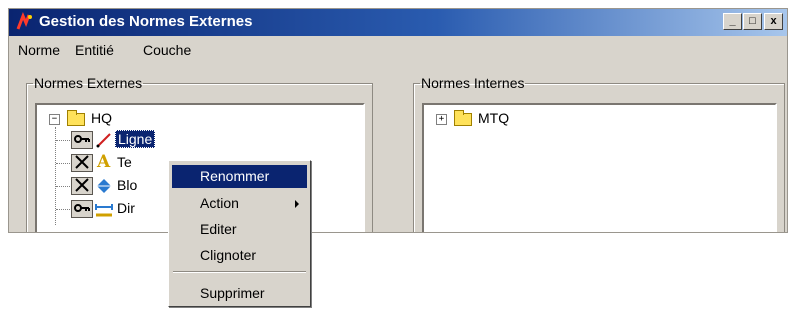 Image resolution: width=796 pixels, height=314 pixels. What do you see at coordinates (104, 162) in the screenshot?
I see `text-a-icon: A` at bounding box center [104, 162].